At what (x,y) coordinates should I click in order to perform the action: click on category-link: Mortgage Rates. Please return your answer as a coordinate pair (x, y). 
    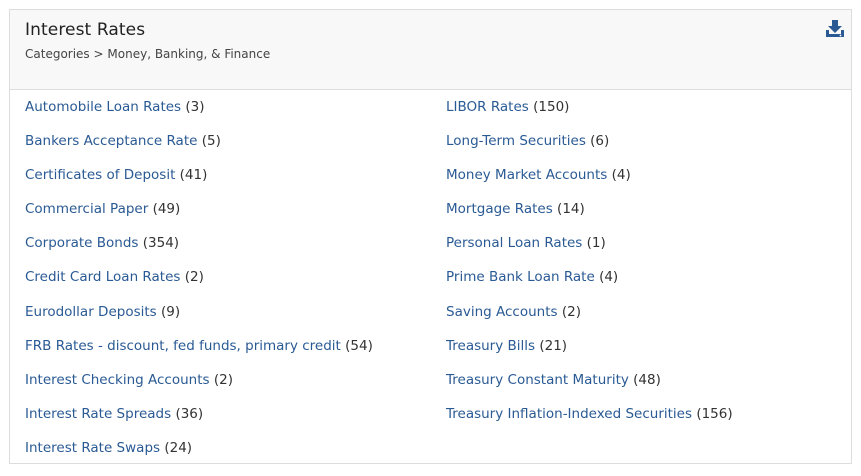
    Looking at the image, I should click on (499, 209).